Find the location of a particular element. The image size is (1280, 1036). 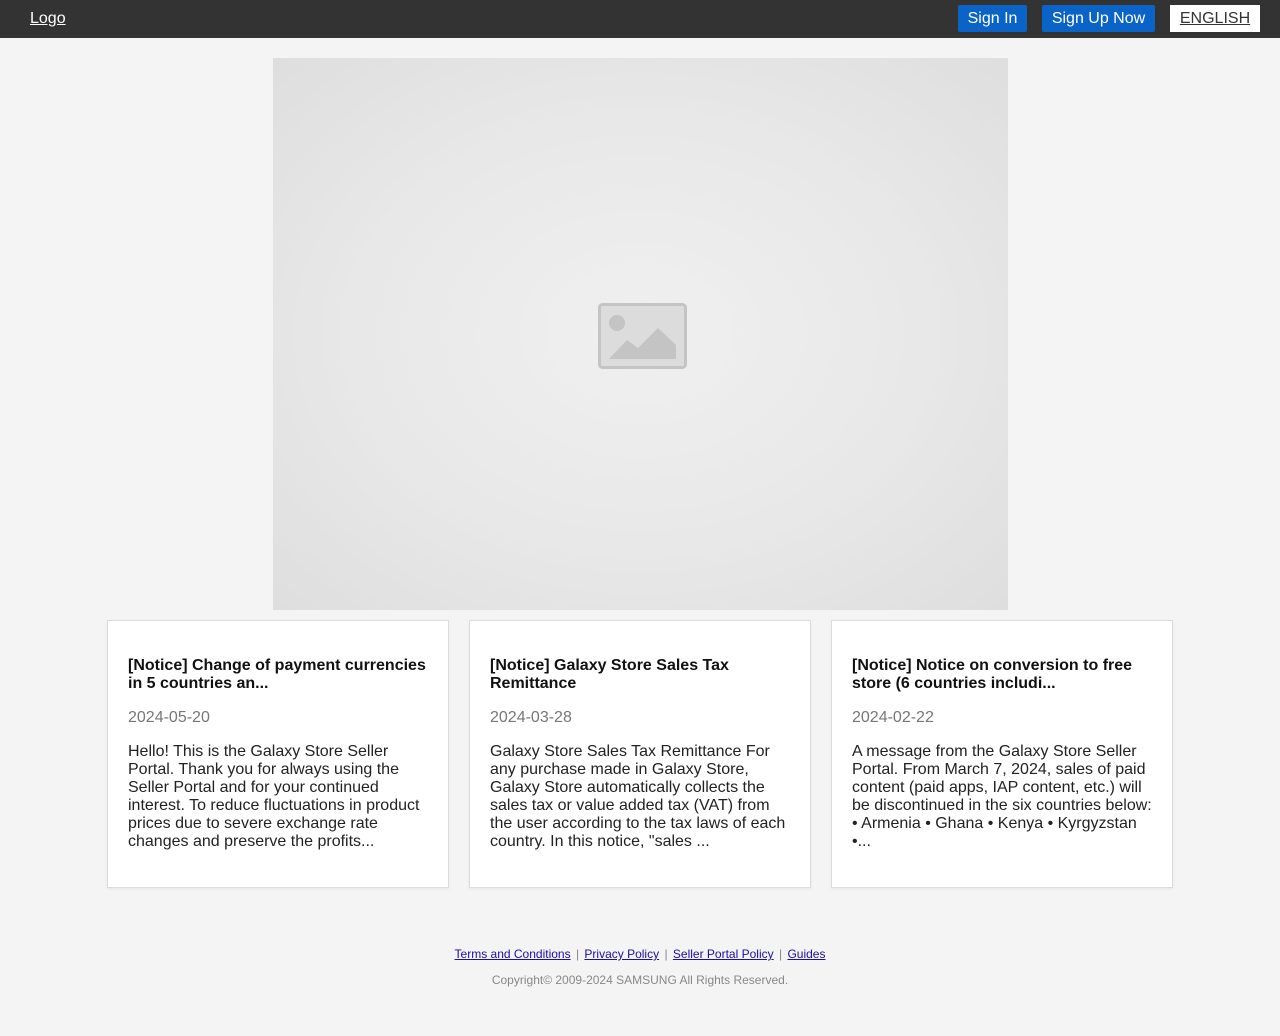

privacy-policy-link: Privacy Policy is located at coordinates (621, 954).